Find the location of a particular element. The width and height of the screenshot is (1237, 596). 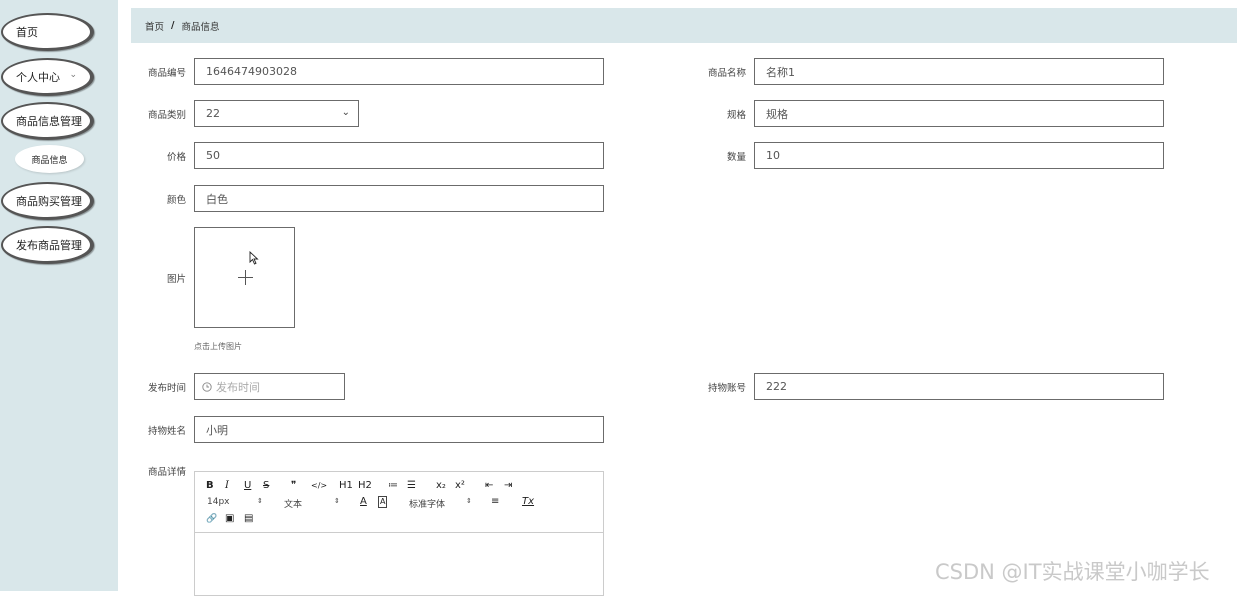

details-label: 商品详情 is located at coordinates (166, 472).